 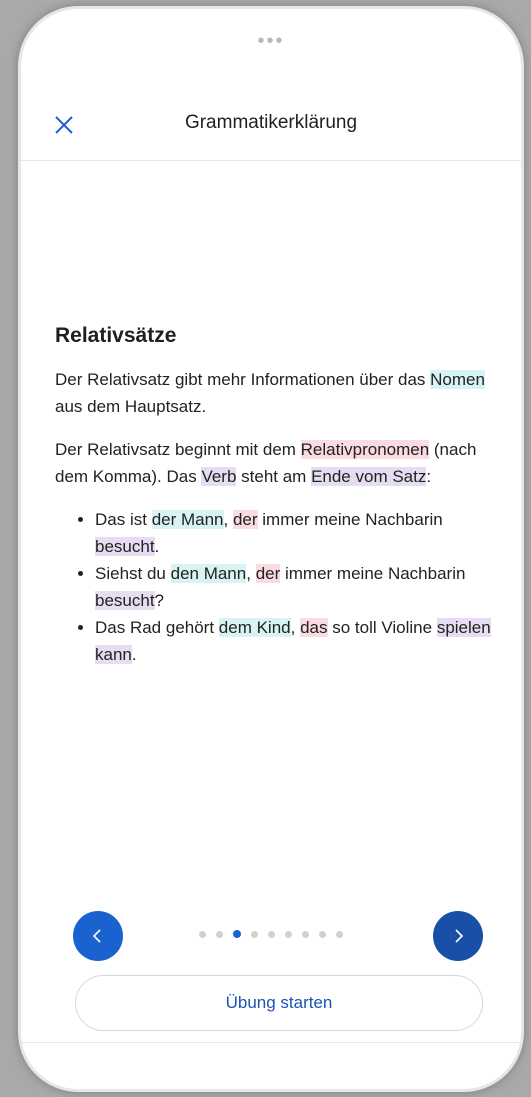 What do you see at coordinates (369, 476) in the screenshot?
I see `highlight-sentence-end: Ende vom Satz` at bounding box center [369, 476].